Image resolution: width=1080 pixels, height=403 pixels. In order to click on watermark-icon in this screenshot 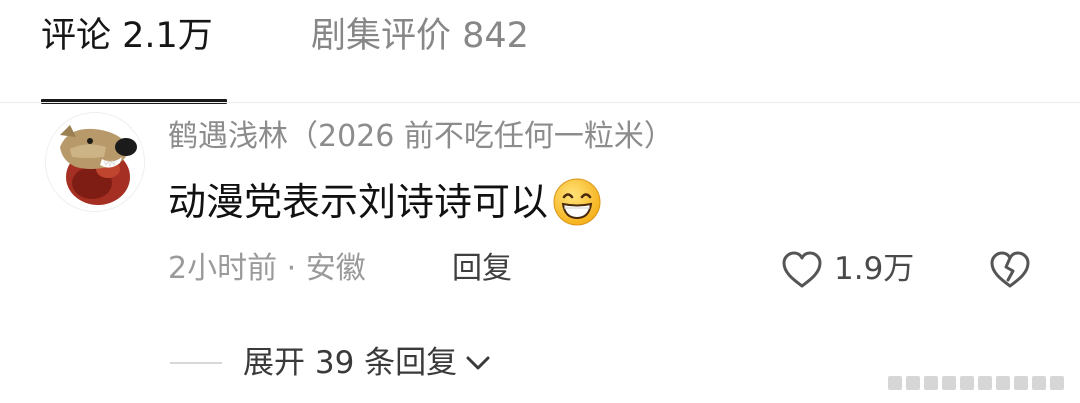, I will do `click(976, 383)`.